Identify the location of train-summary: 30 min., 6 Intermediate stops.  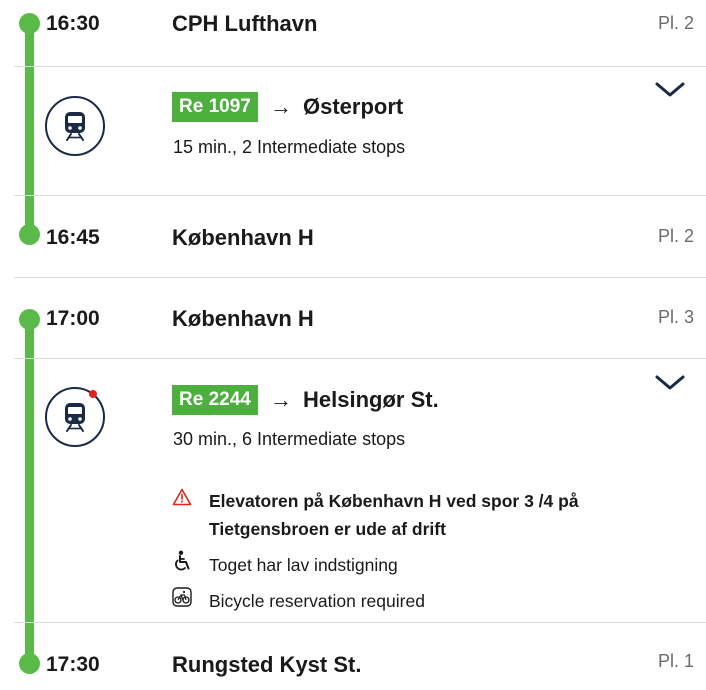
(289, 439).